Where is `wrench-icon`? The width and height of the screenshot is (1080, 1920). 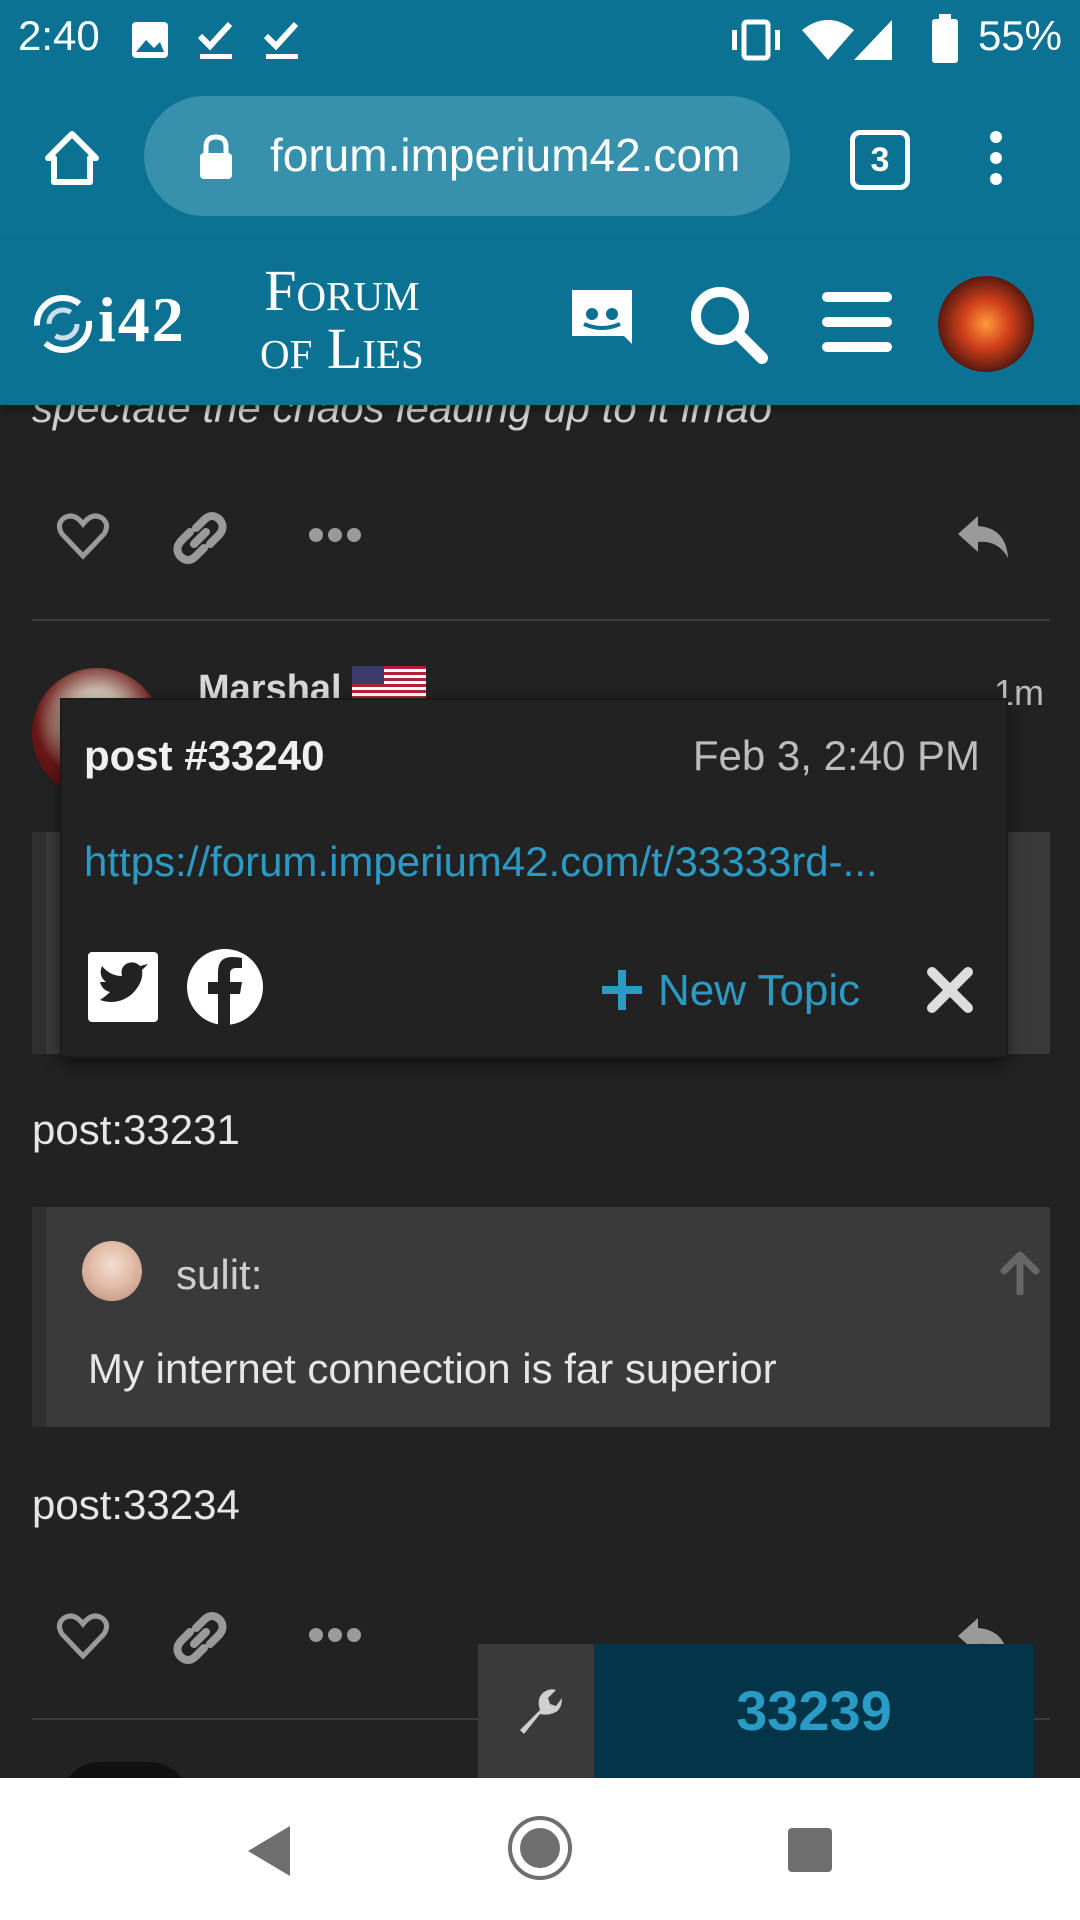 wrench-icon is located at coordinates (541, 1711).